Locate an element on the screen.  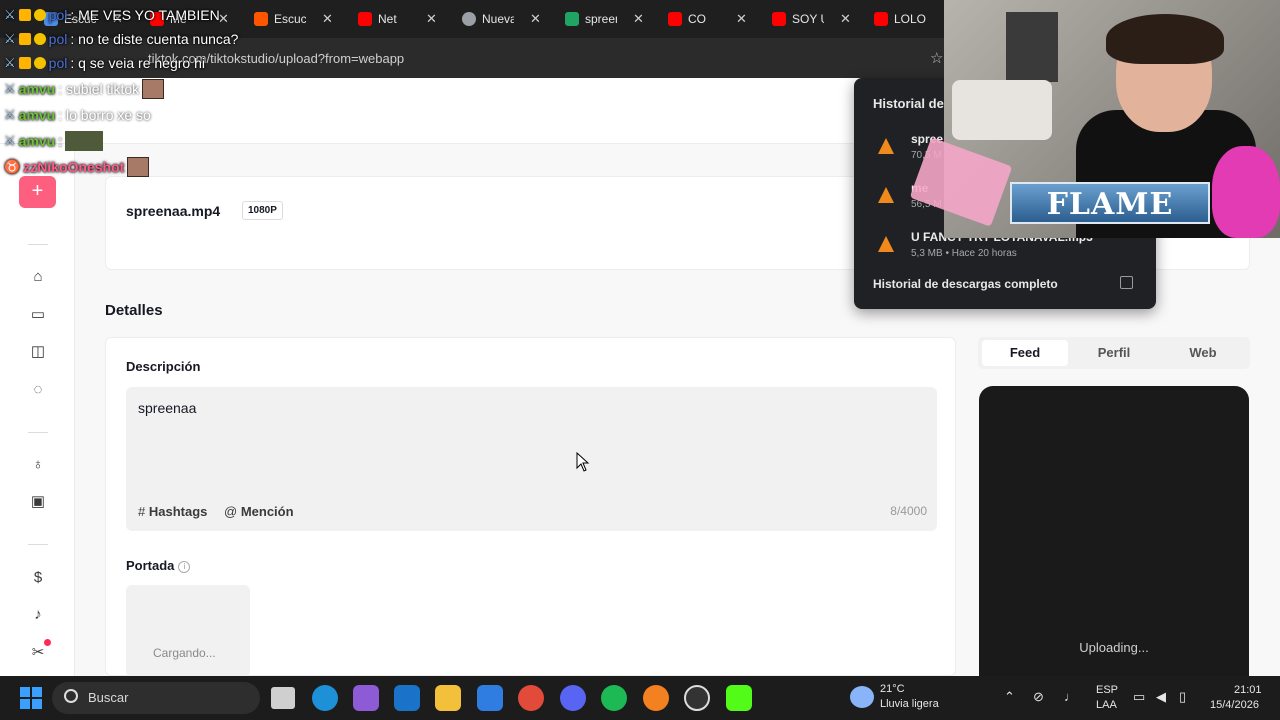
tools-icon: ✂ is located at coordinates (38, 653).